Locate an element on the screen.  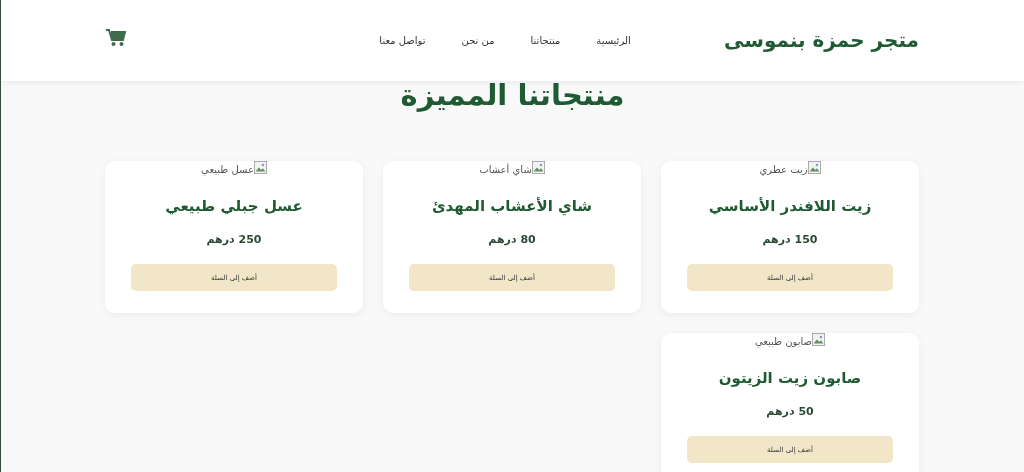
nav-link: تواصل معنا is located at coordinates (402, 40).